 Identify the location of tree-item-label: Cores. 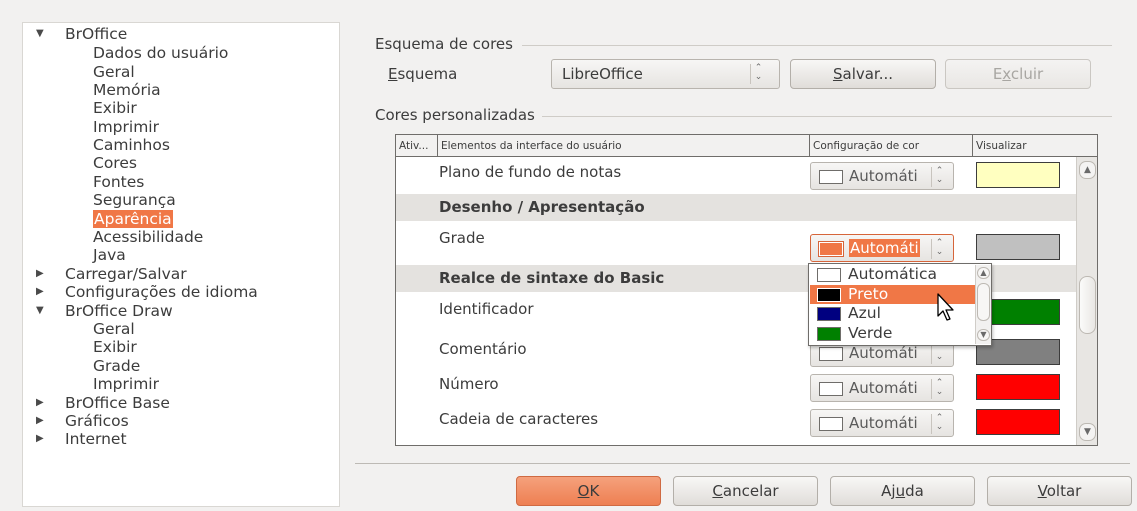
(115, 163).